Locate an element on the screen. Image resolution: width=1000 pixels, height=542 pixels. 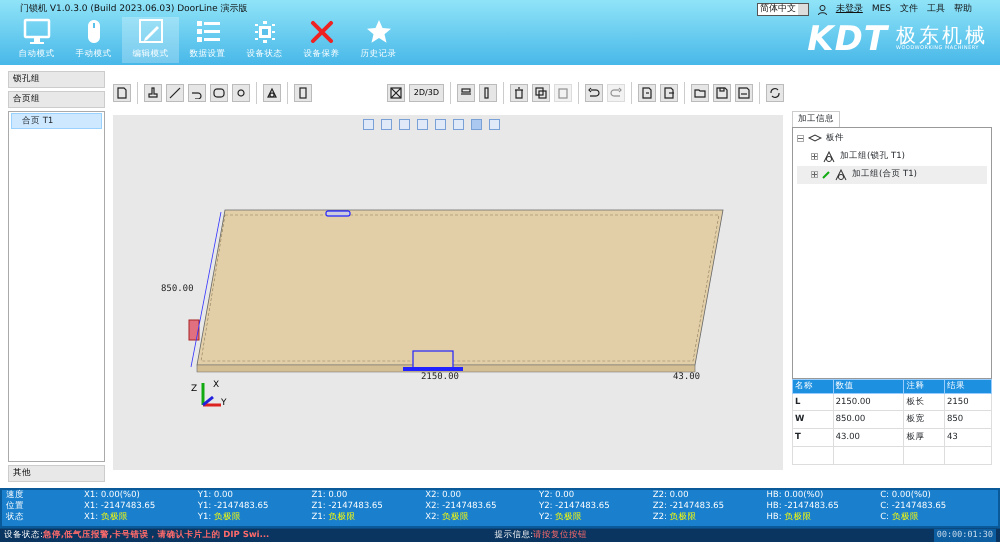
import-button is located at coordinates (647, 93).